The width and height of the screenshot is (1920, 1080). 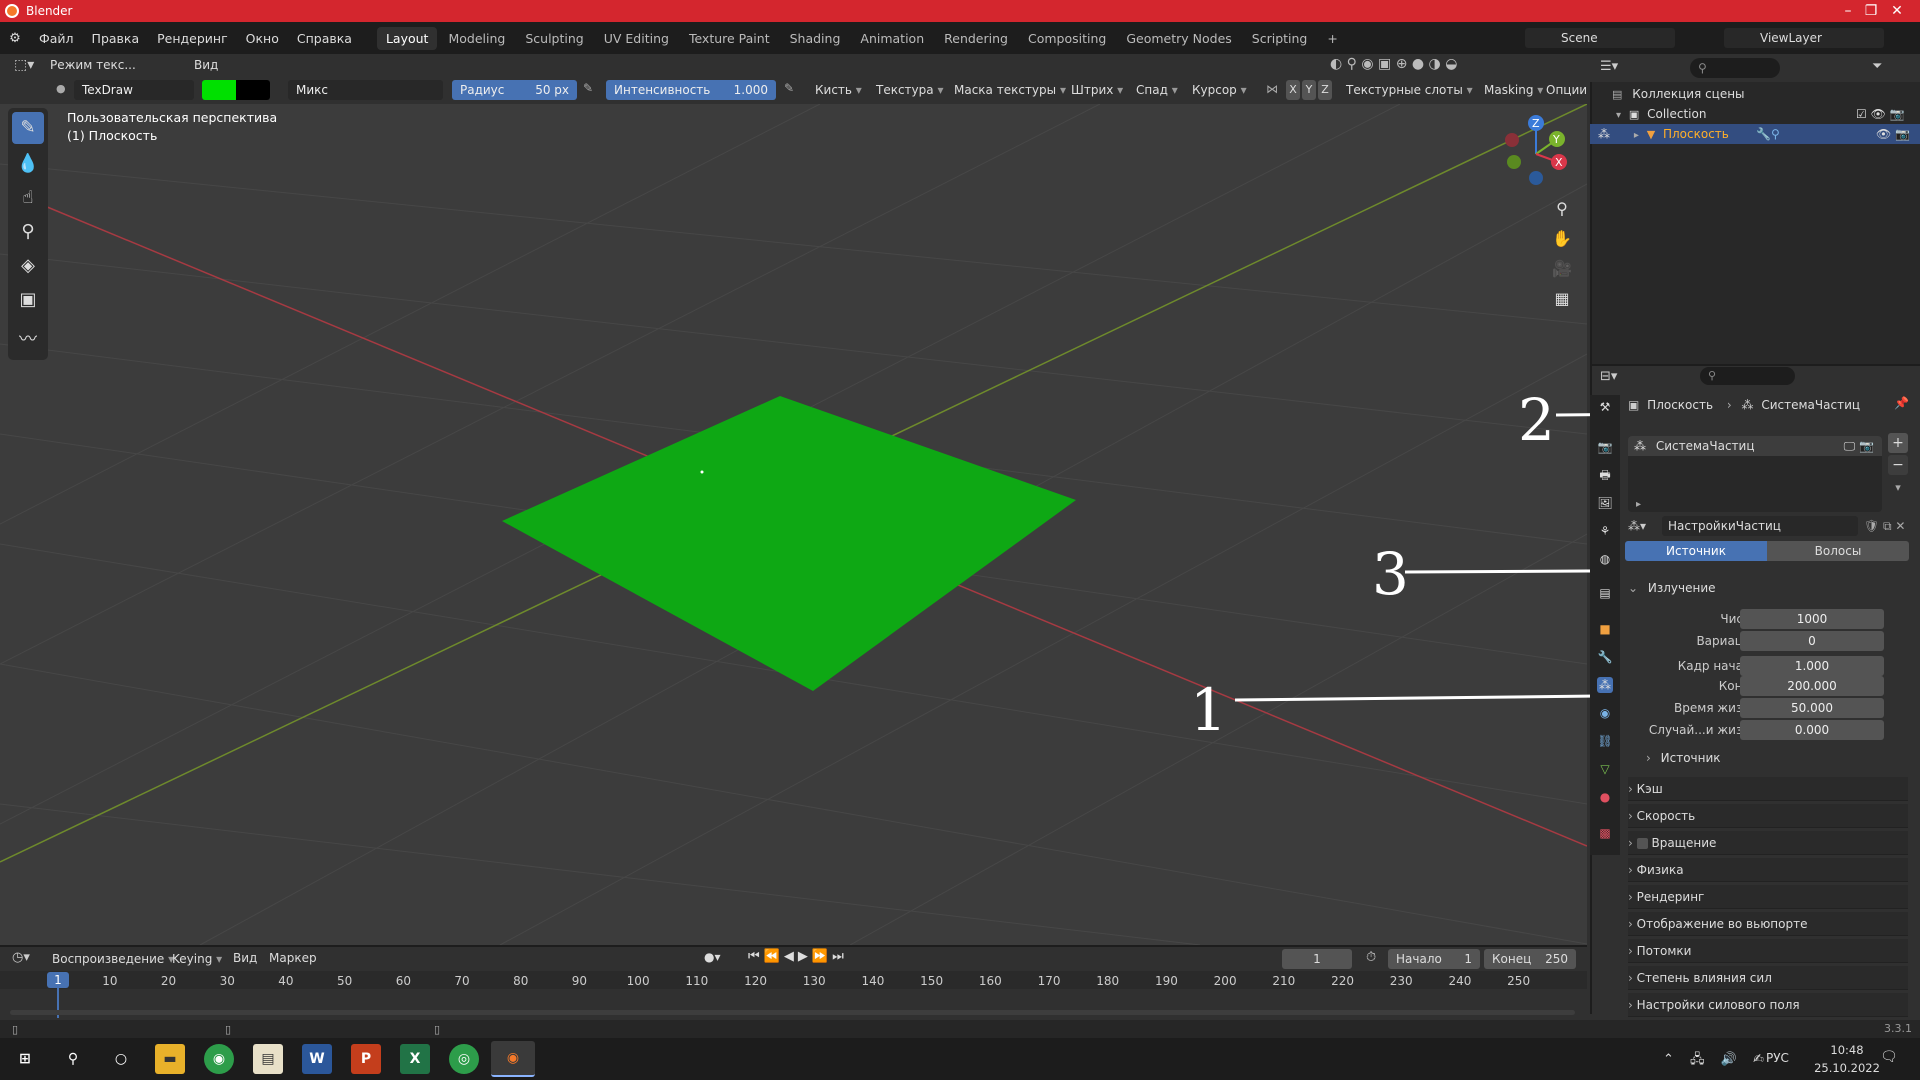 I want to click on settings-browse-icon: ⁂▾, so click(x=1637, y=526).